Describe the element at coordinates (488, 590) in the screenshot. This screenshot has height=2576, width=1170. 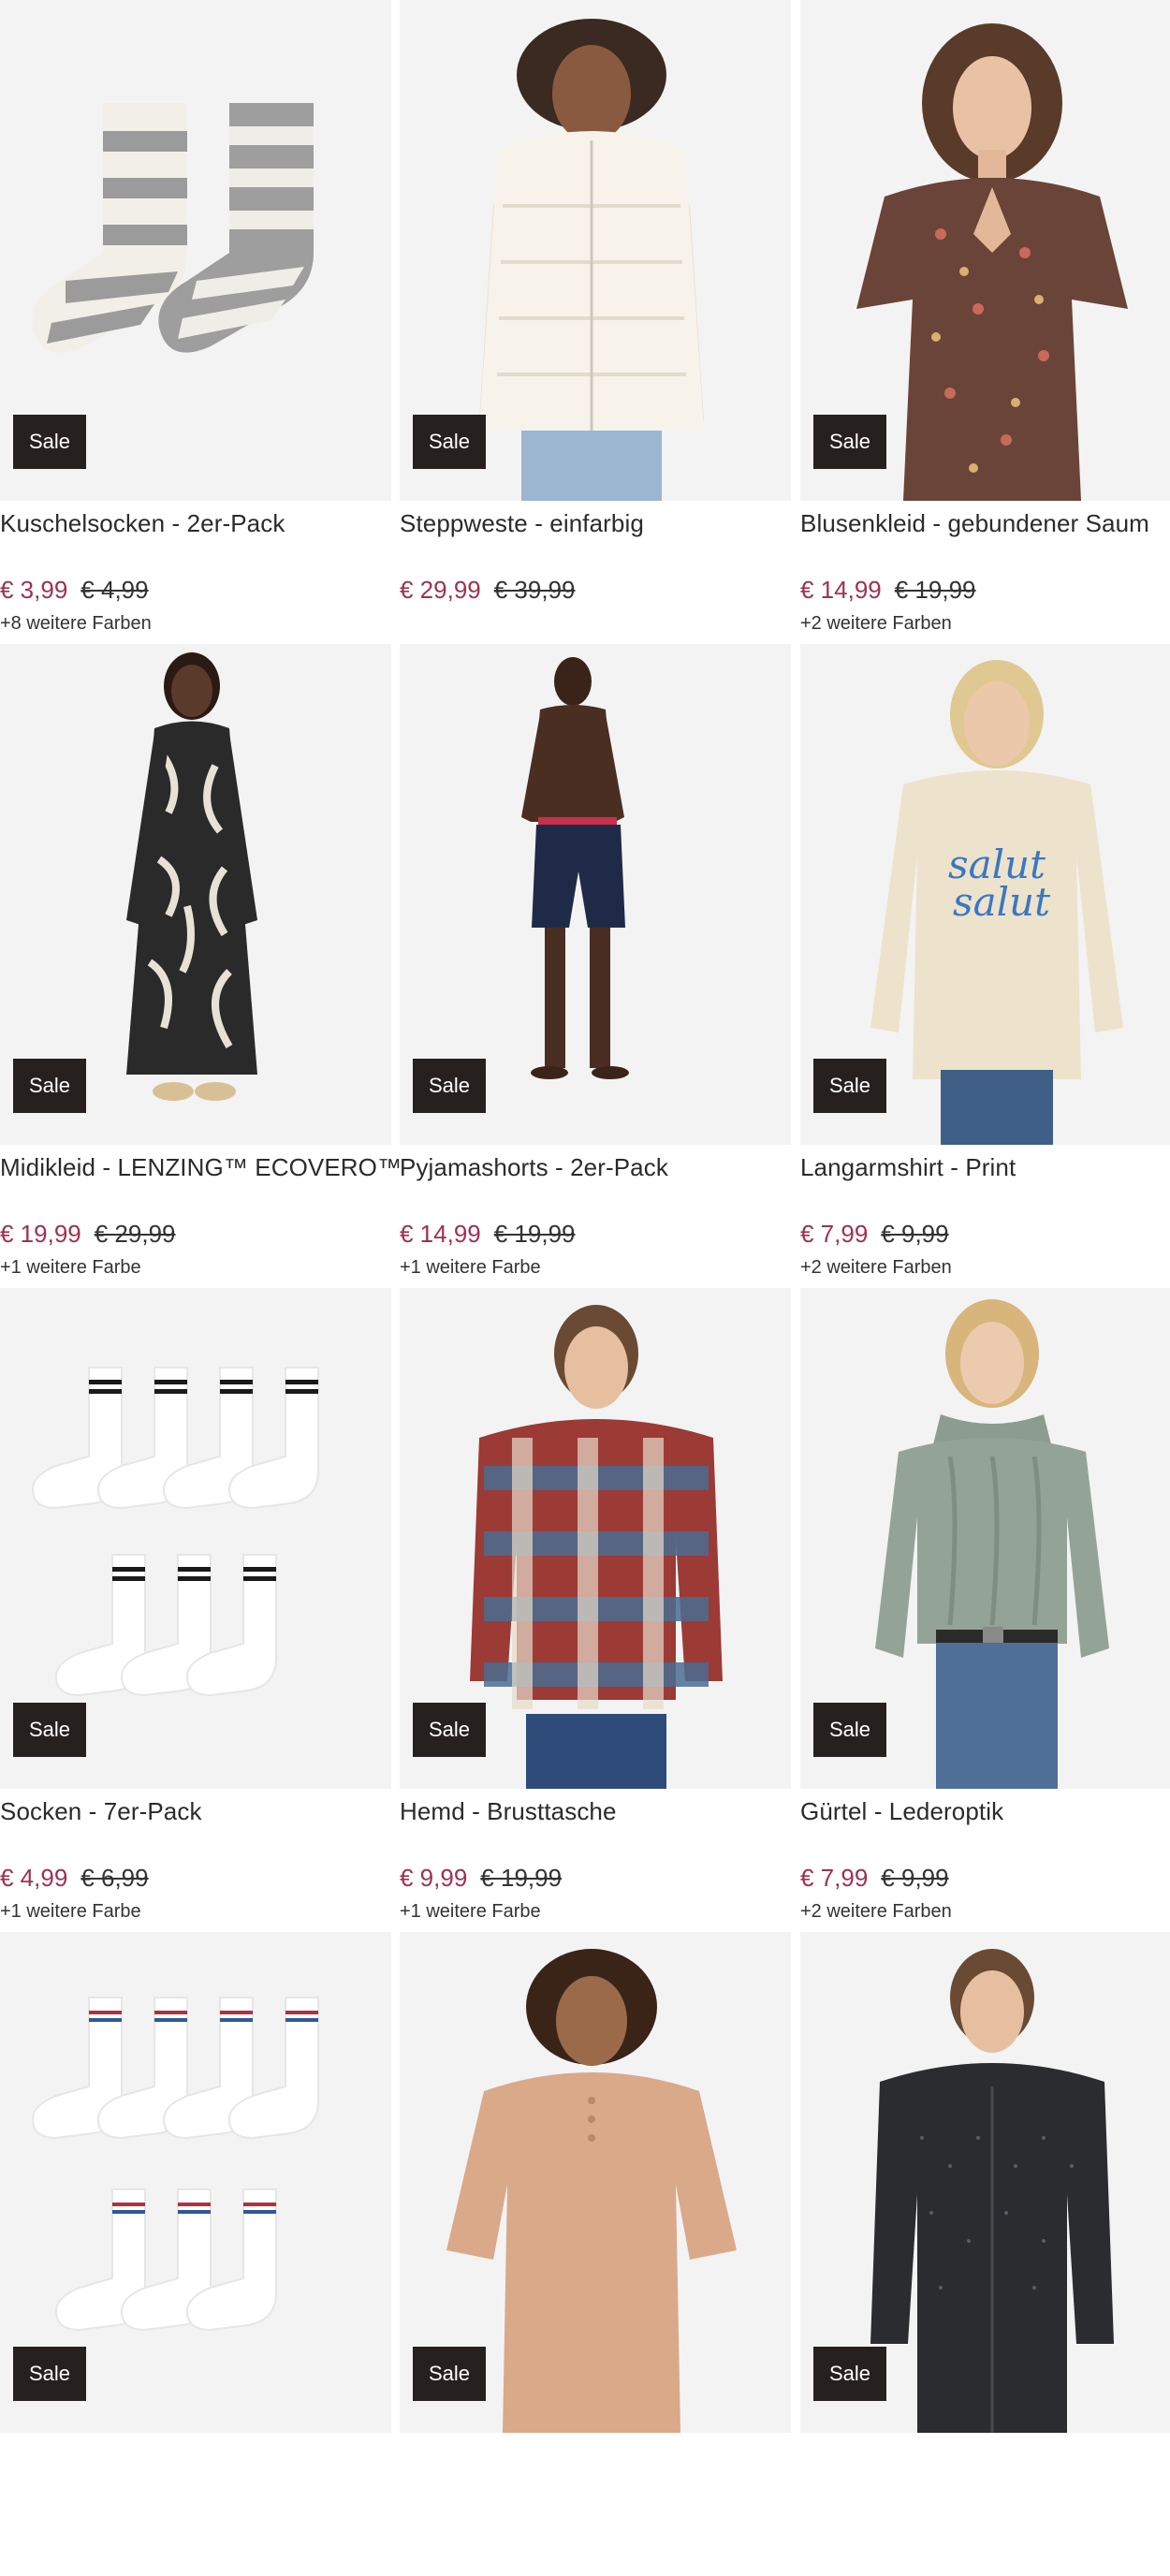
I see `price-row: € 29,99 € 39,99` at that location.